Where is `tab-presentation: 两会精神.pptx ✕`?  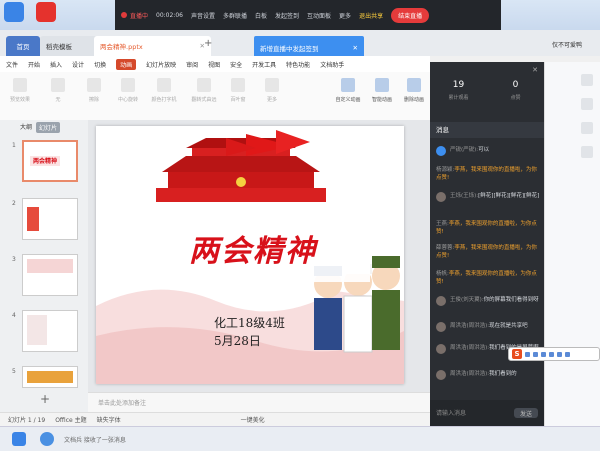
tab-presentation: 两会精神.pptx ✕ is located at coordinates (152, 46).